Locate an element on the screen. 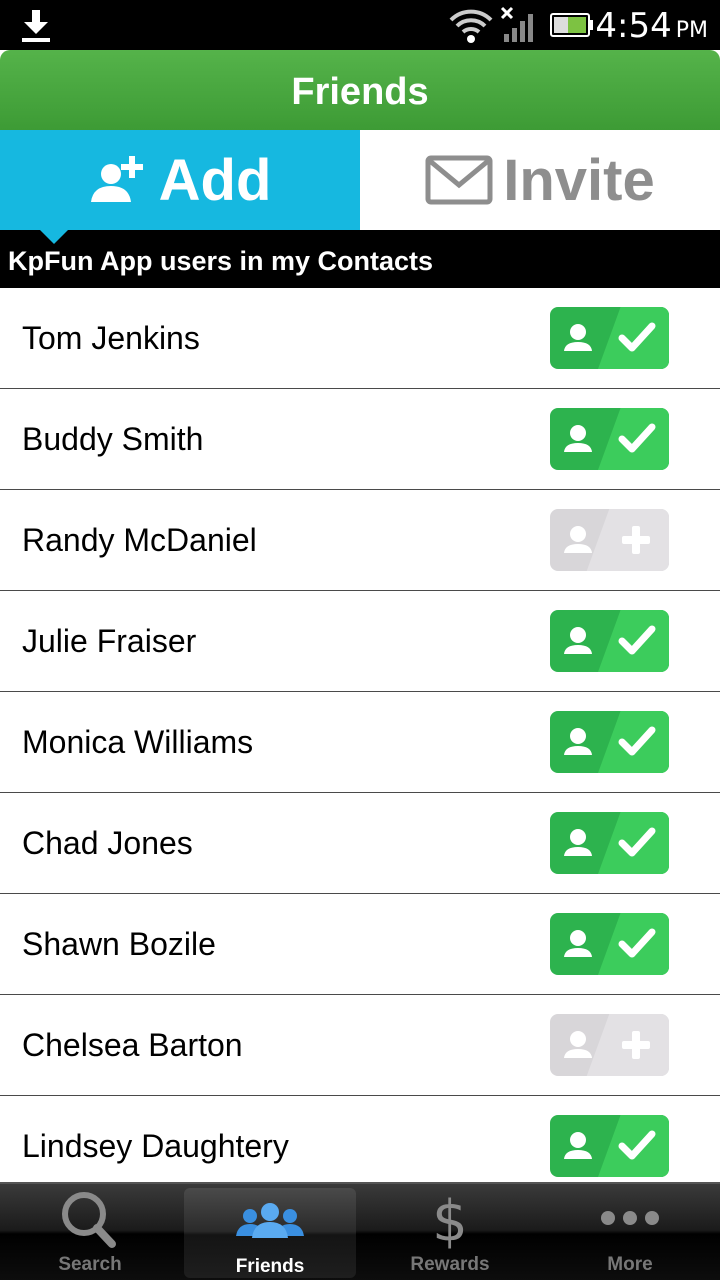 The height and width of the screenshot is (1280, 720). tab-add-label: Add is located at coordinates (215, 180).